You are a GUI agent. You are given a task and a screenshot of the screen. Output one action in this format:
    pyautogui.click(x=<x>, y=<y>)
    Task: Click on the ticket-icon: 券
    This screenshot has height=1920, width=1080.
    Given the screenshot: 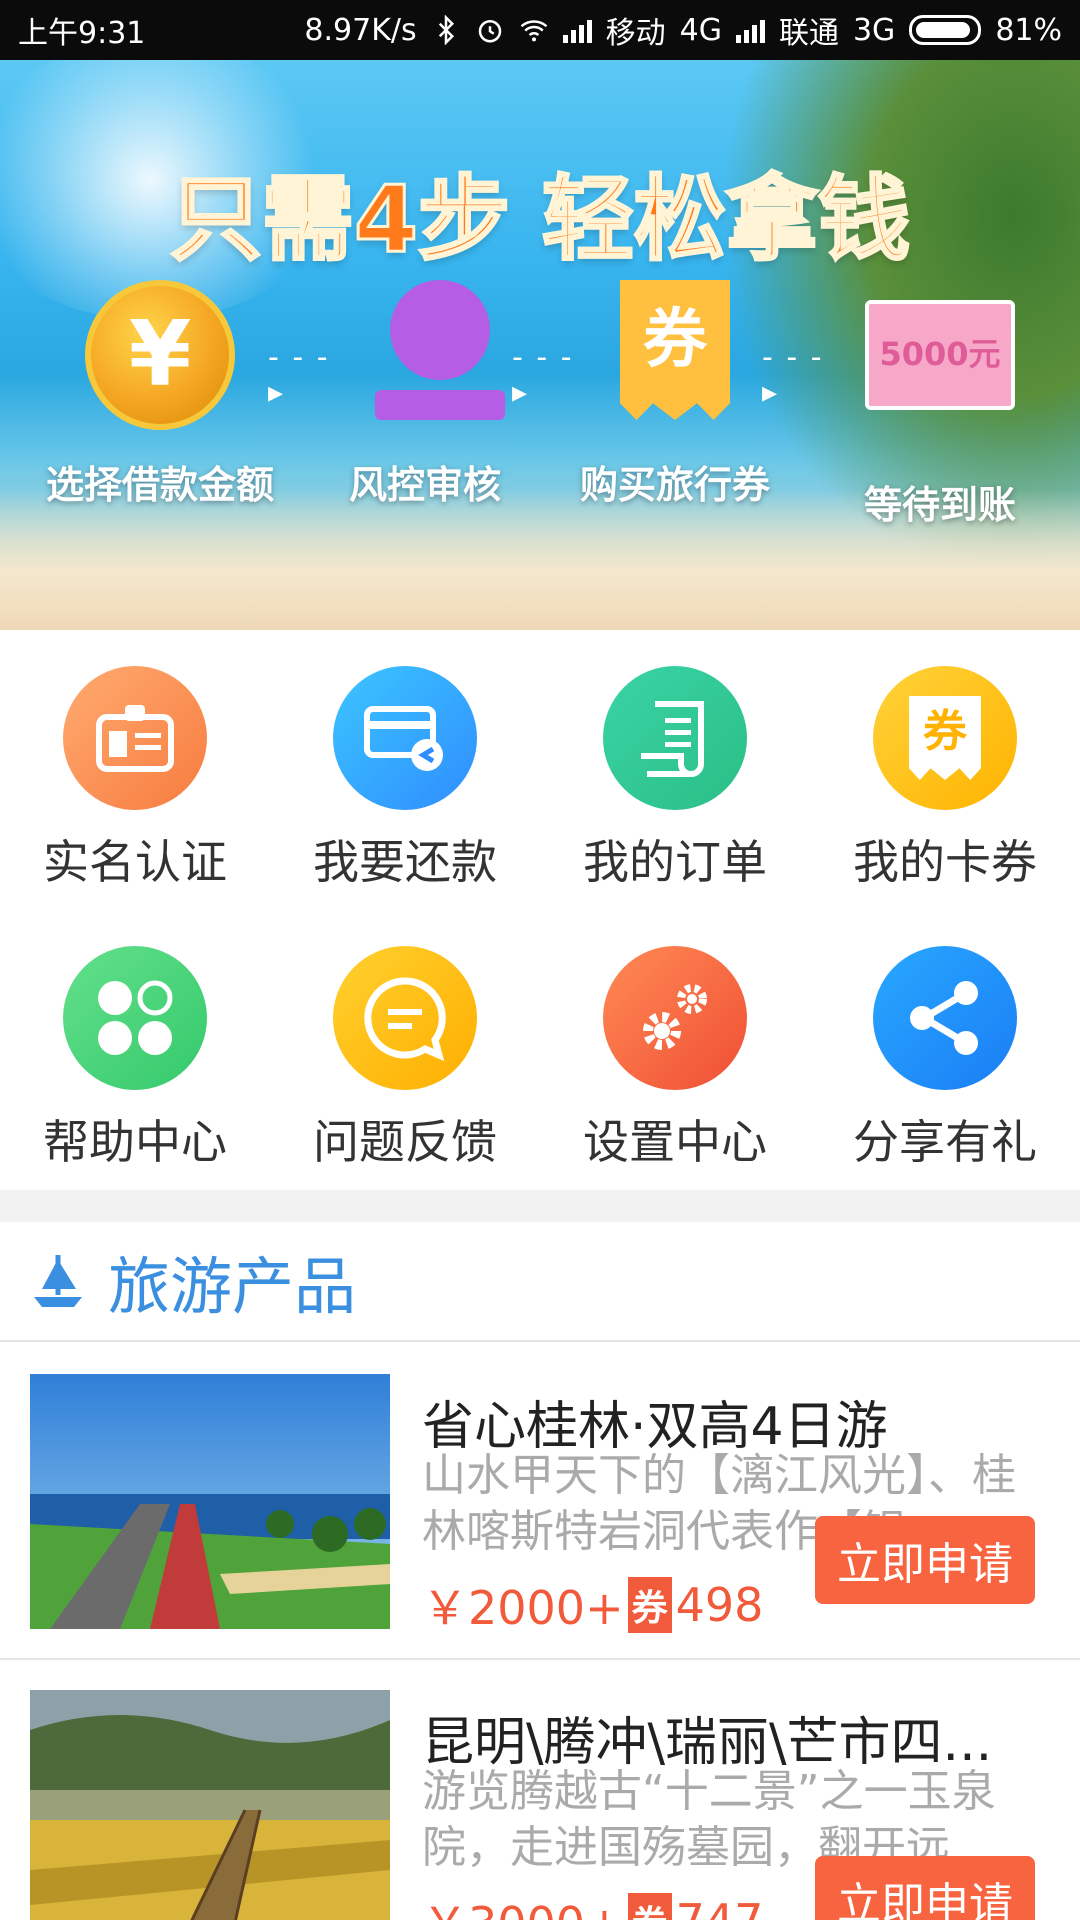 What is the action you would take?
    pyautogui.click(x=675, y=355)
    